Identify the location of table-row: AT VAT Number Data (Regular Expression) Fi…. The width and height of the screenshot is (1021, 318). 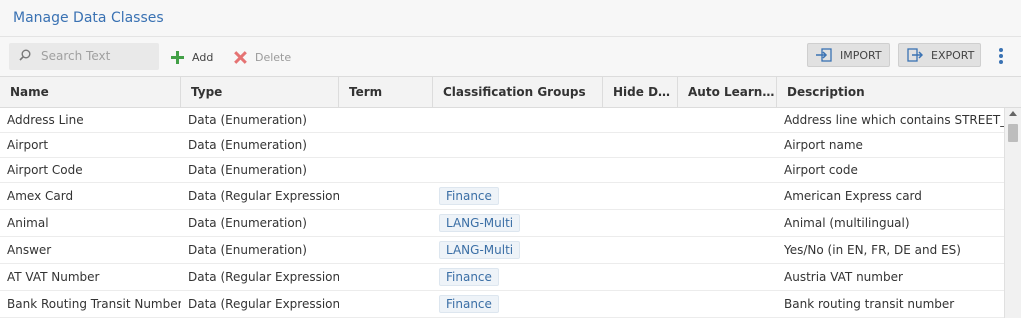
(502, 277).